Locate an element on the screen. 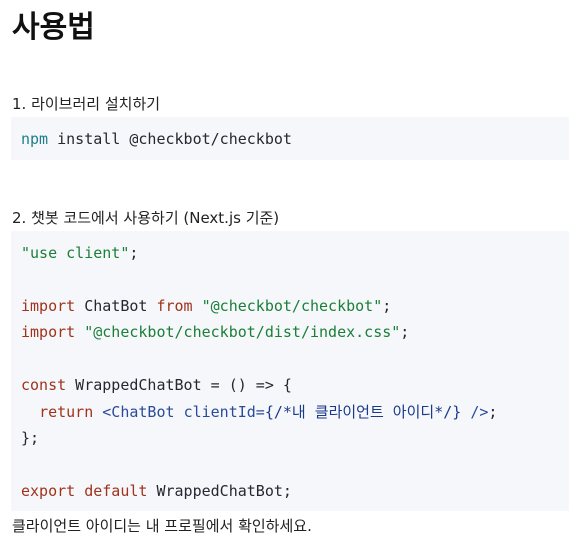 The image size is (579, 558). npm-keyword: npm is located at coordinates (35, 139).